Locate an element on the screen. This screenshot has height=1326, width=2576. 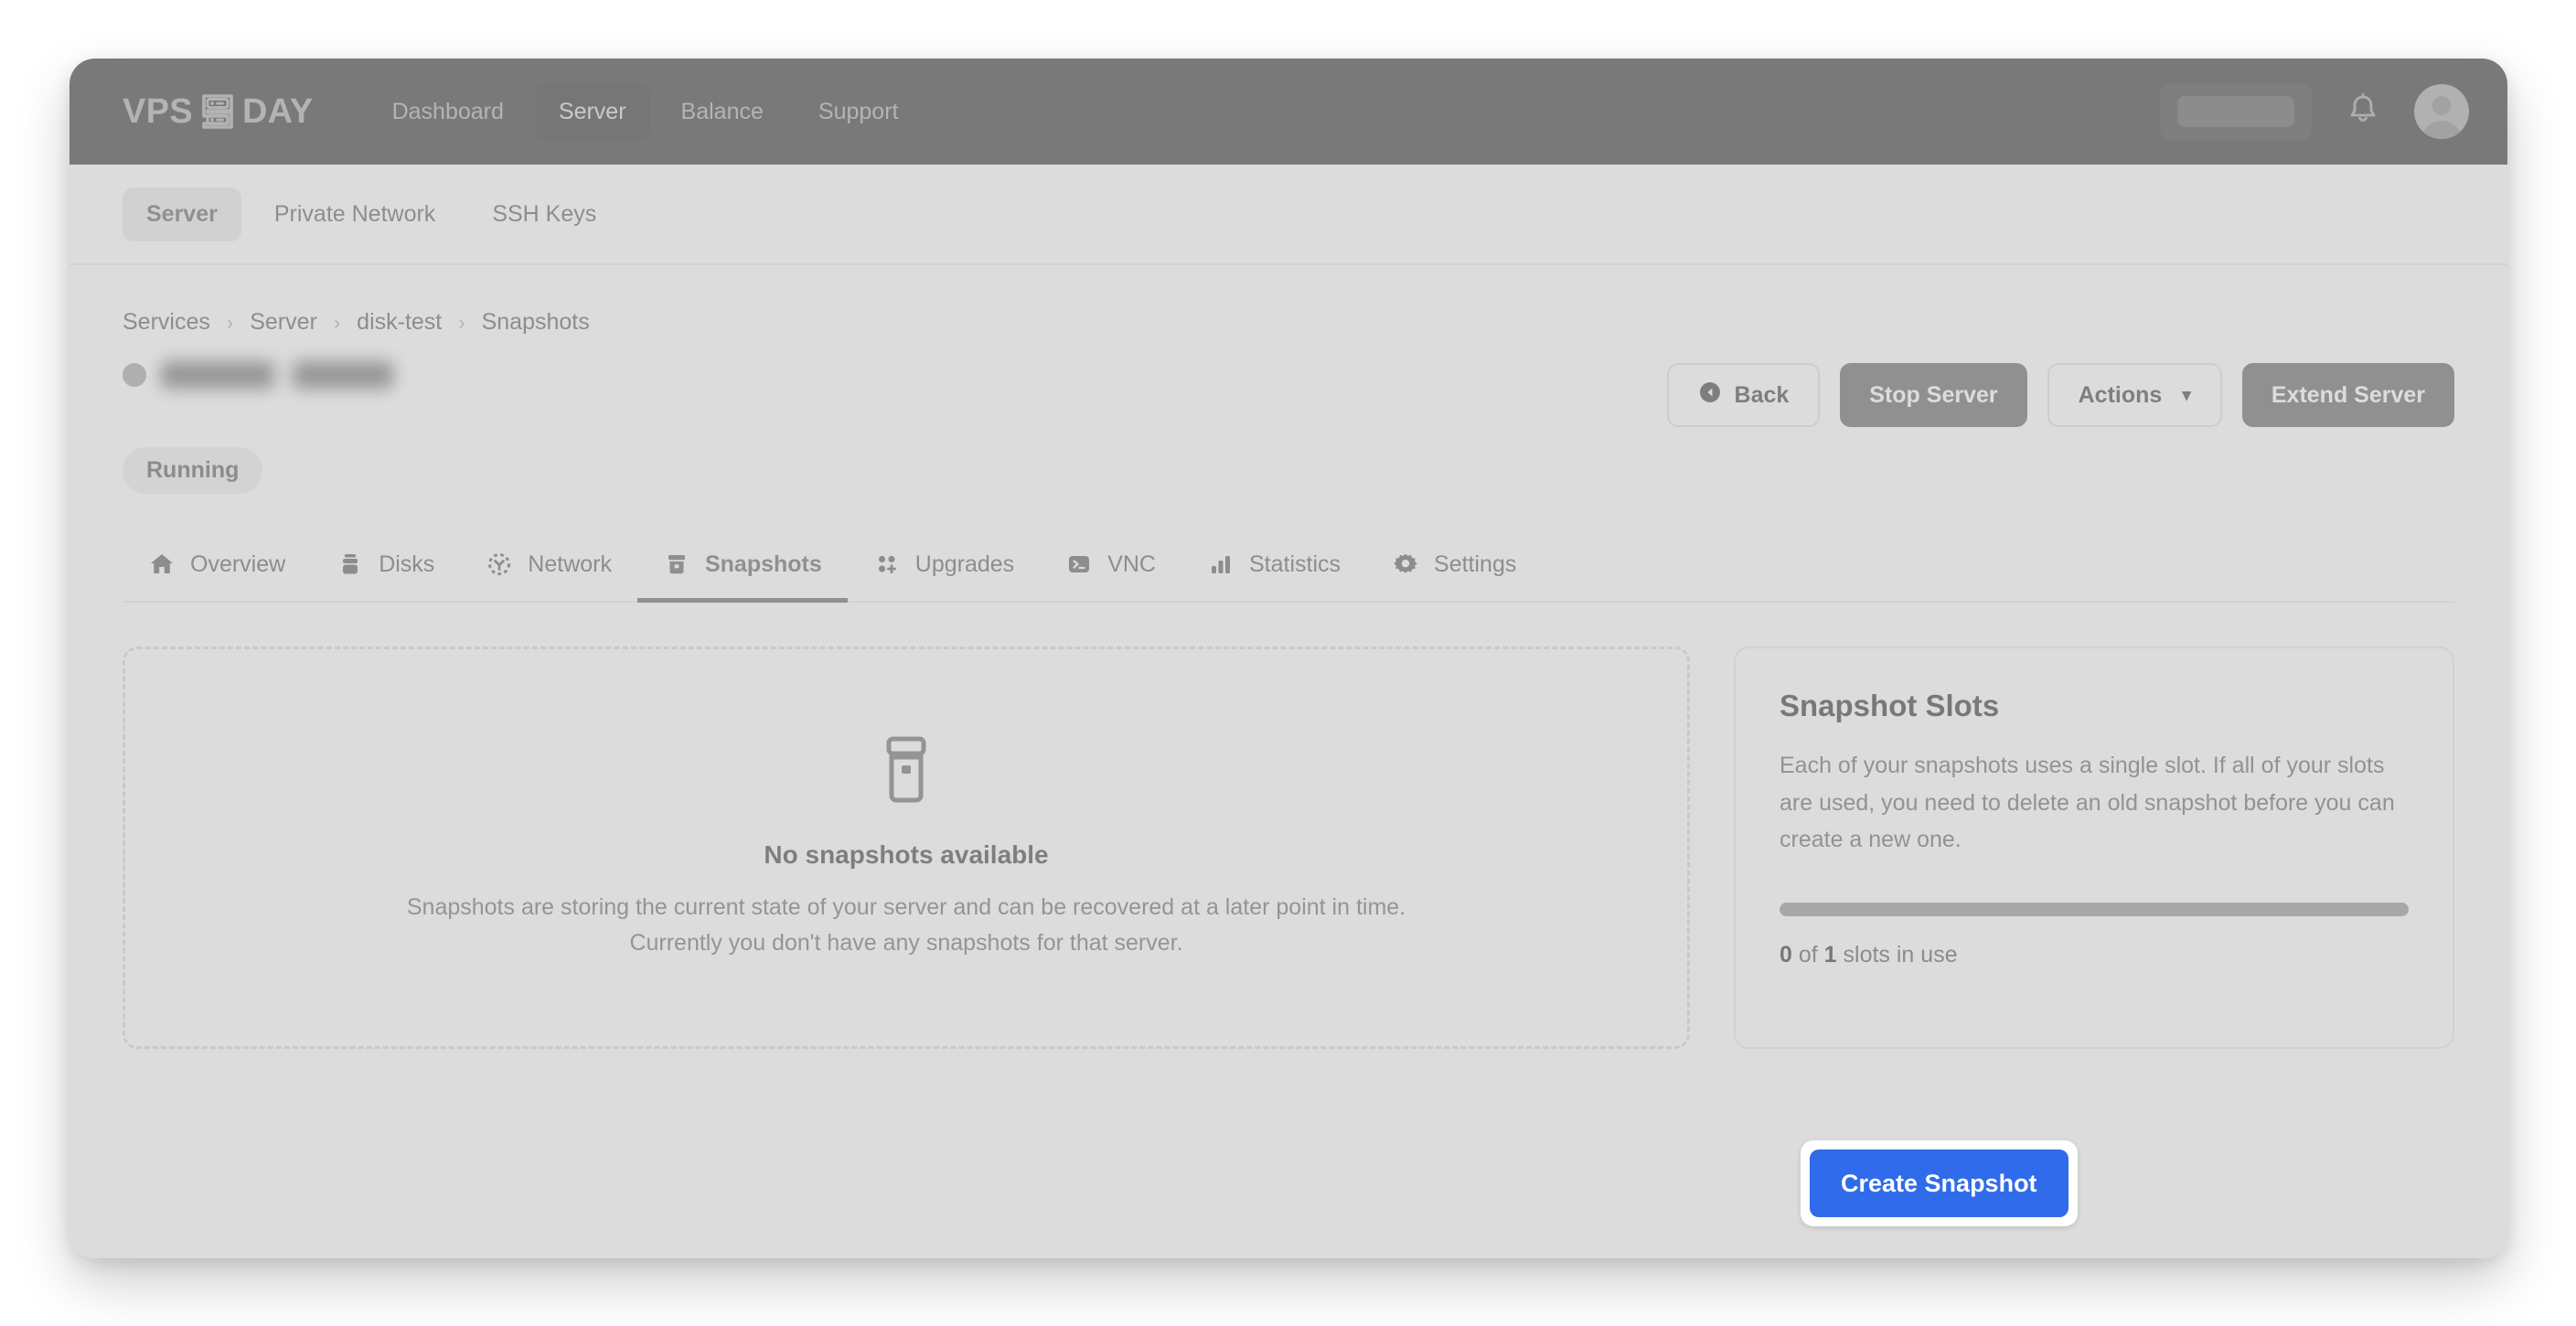
subnav-item-ssh-keys: SSH Keys is located at coordinates (544, 214).